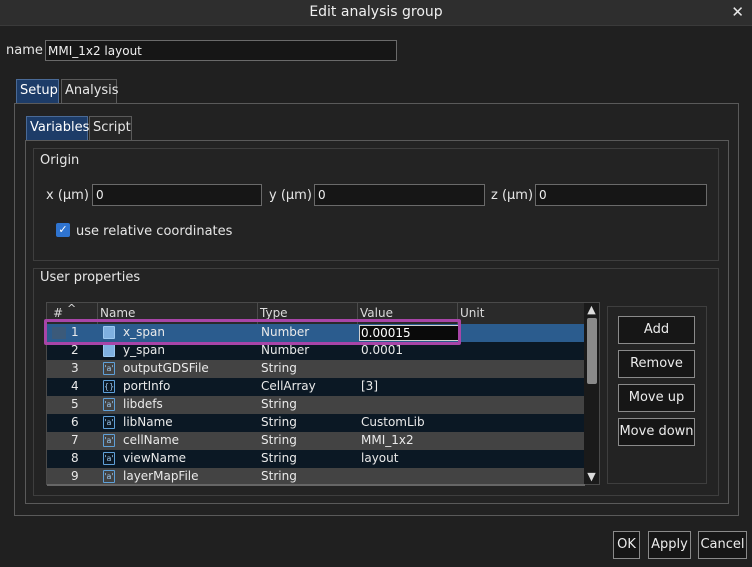  I want to click on add-button: Add, so click(656, 330).